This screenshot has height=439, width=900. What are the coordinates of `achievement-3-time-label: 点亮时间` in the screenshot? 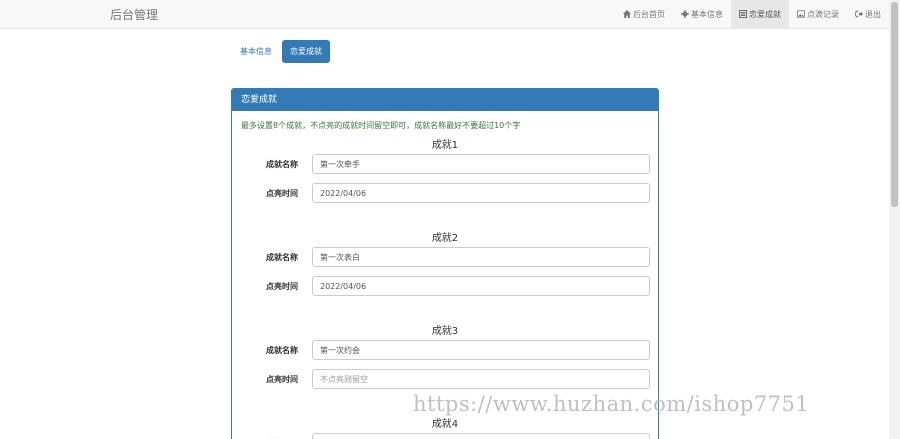 It's located at (282, 379).